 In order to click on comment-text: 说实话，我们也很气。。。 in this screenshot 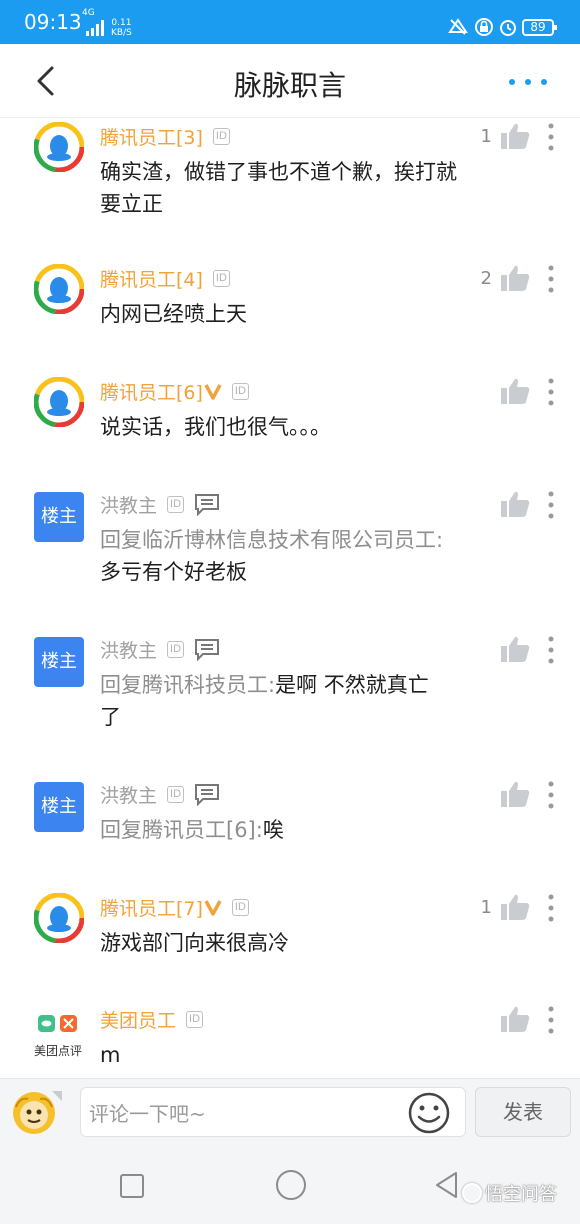, I will do `click(215, 427)`.